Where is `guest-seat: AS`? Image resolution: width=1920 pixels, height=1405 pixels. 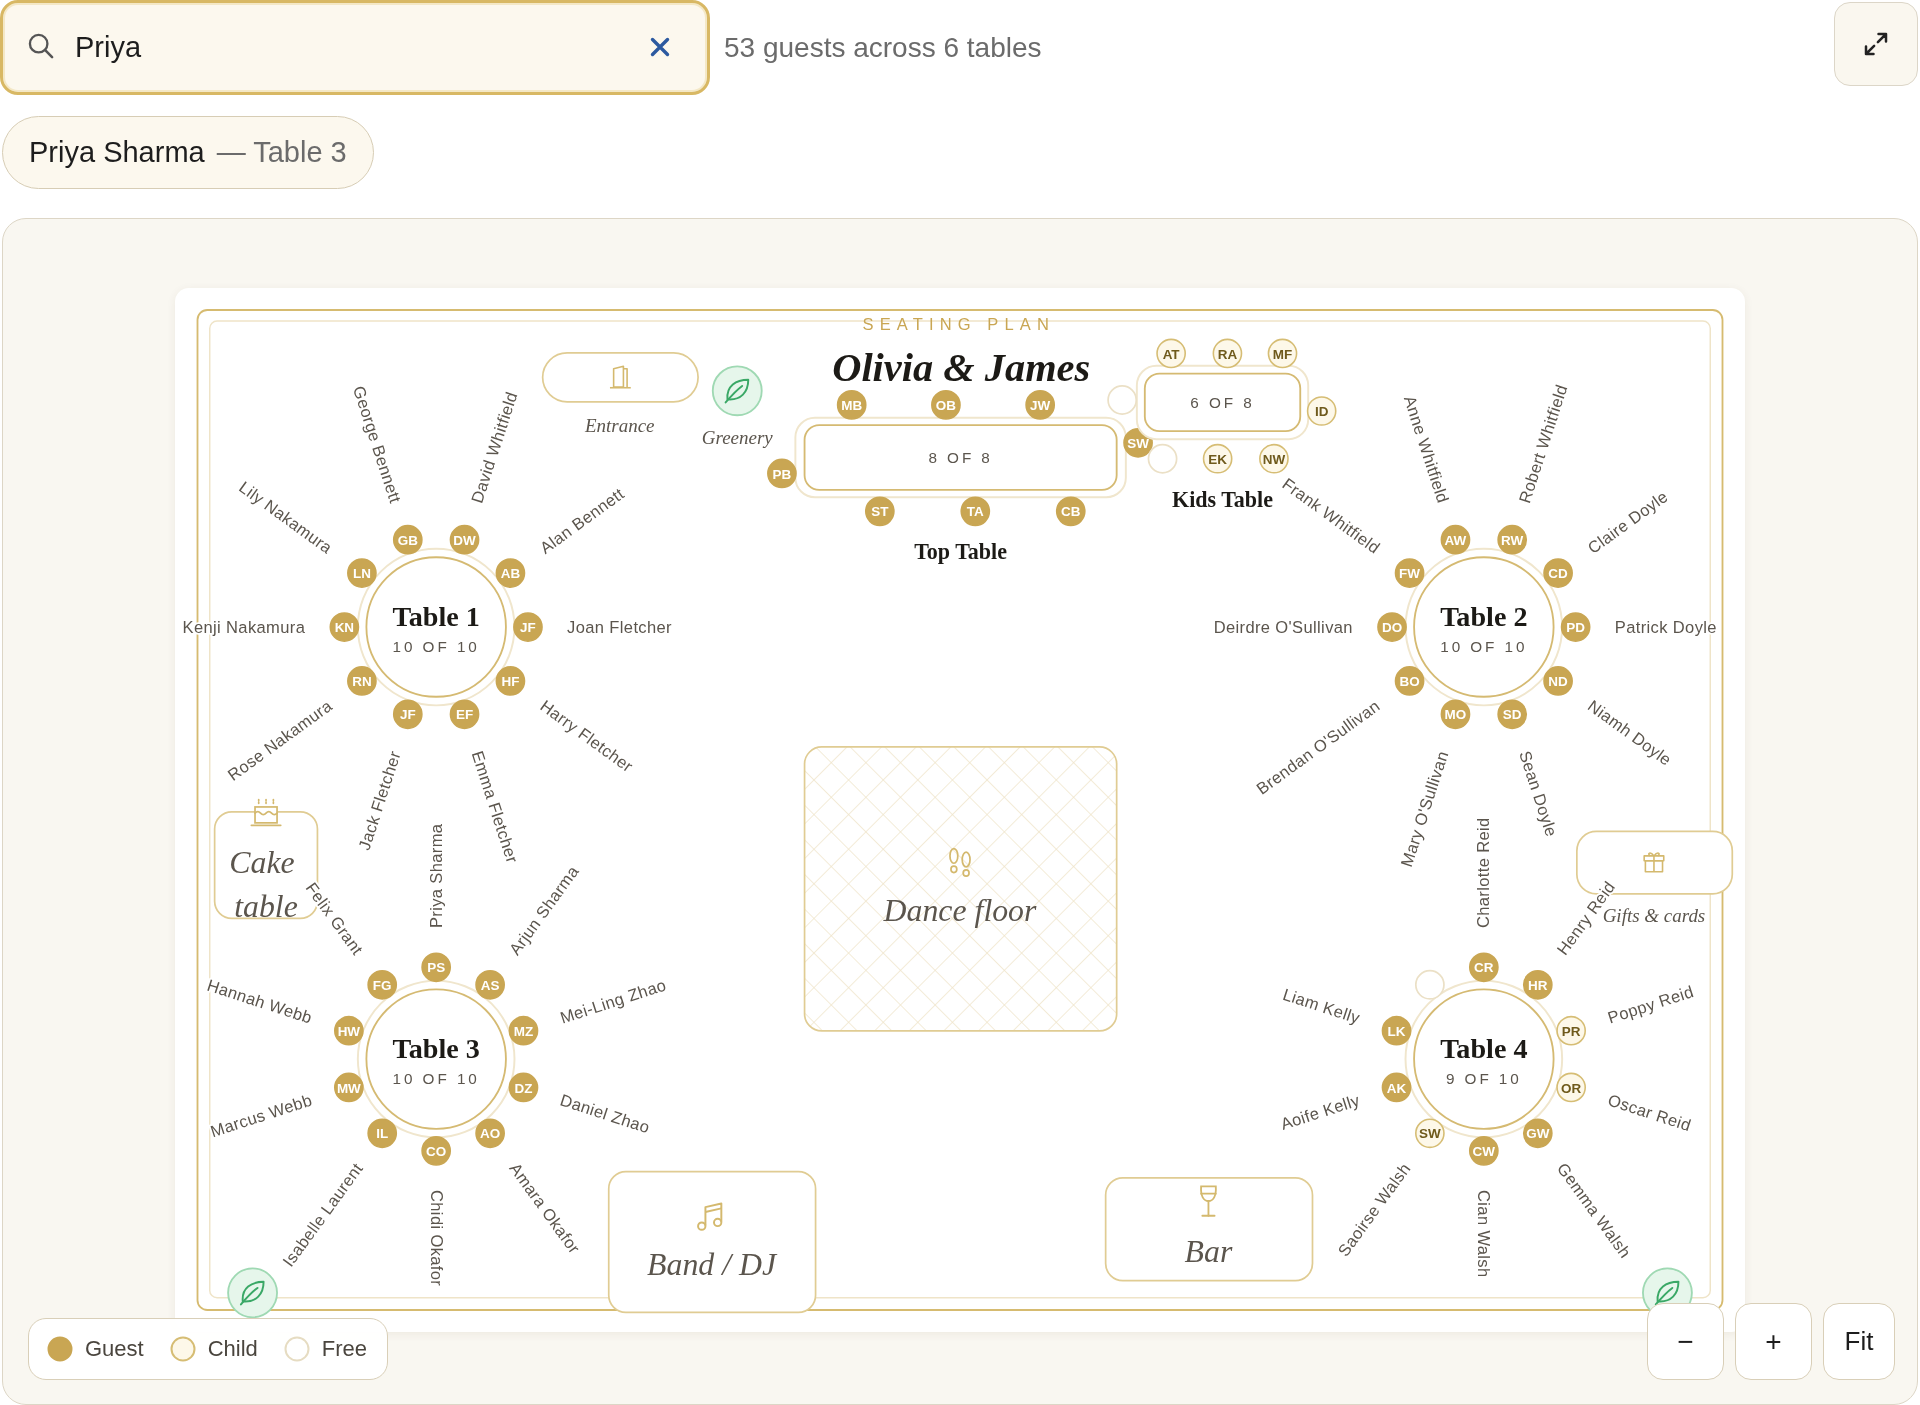
guest-seat: AS is located at coordinates (490, 984).